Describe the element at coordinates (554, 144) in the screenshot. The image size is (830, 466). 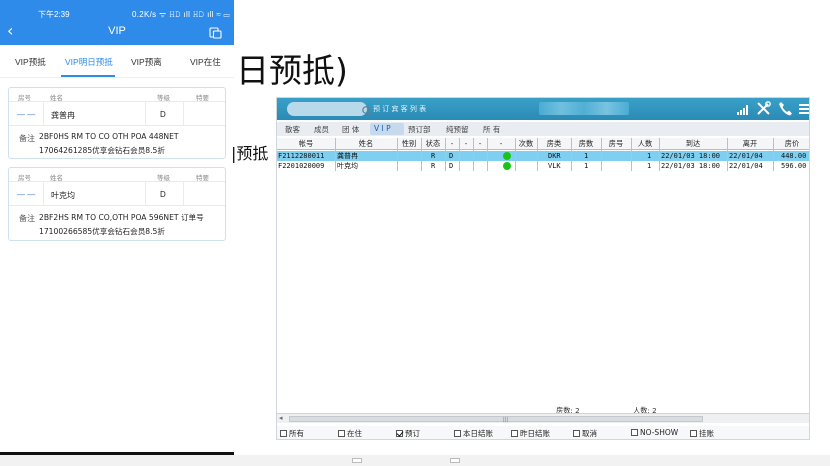
I see `col-room-type: 房类` at that location.